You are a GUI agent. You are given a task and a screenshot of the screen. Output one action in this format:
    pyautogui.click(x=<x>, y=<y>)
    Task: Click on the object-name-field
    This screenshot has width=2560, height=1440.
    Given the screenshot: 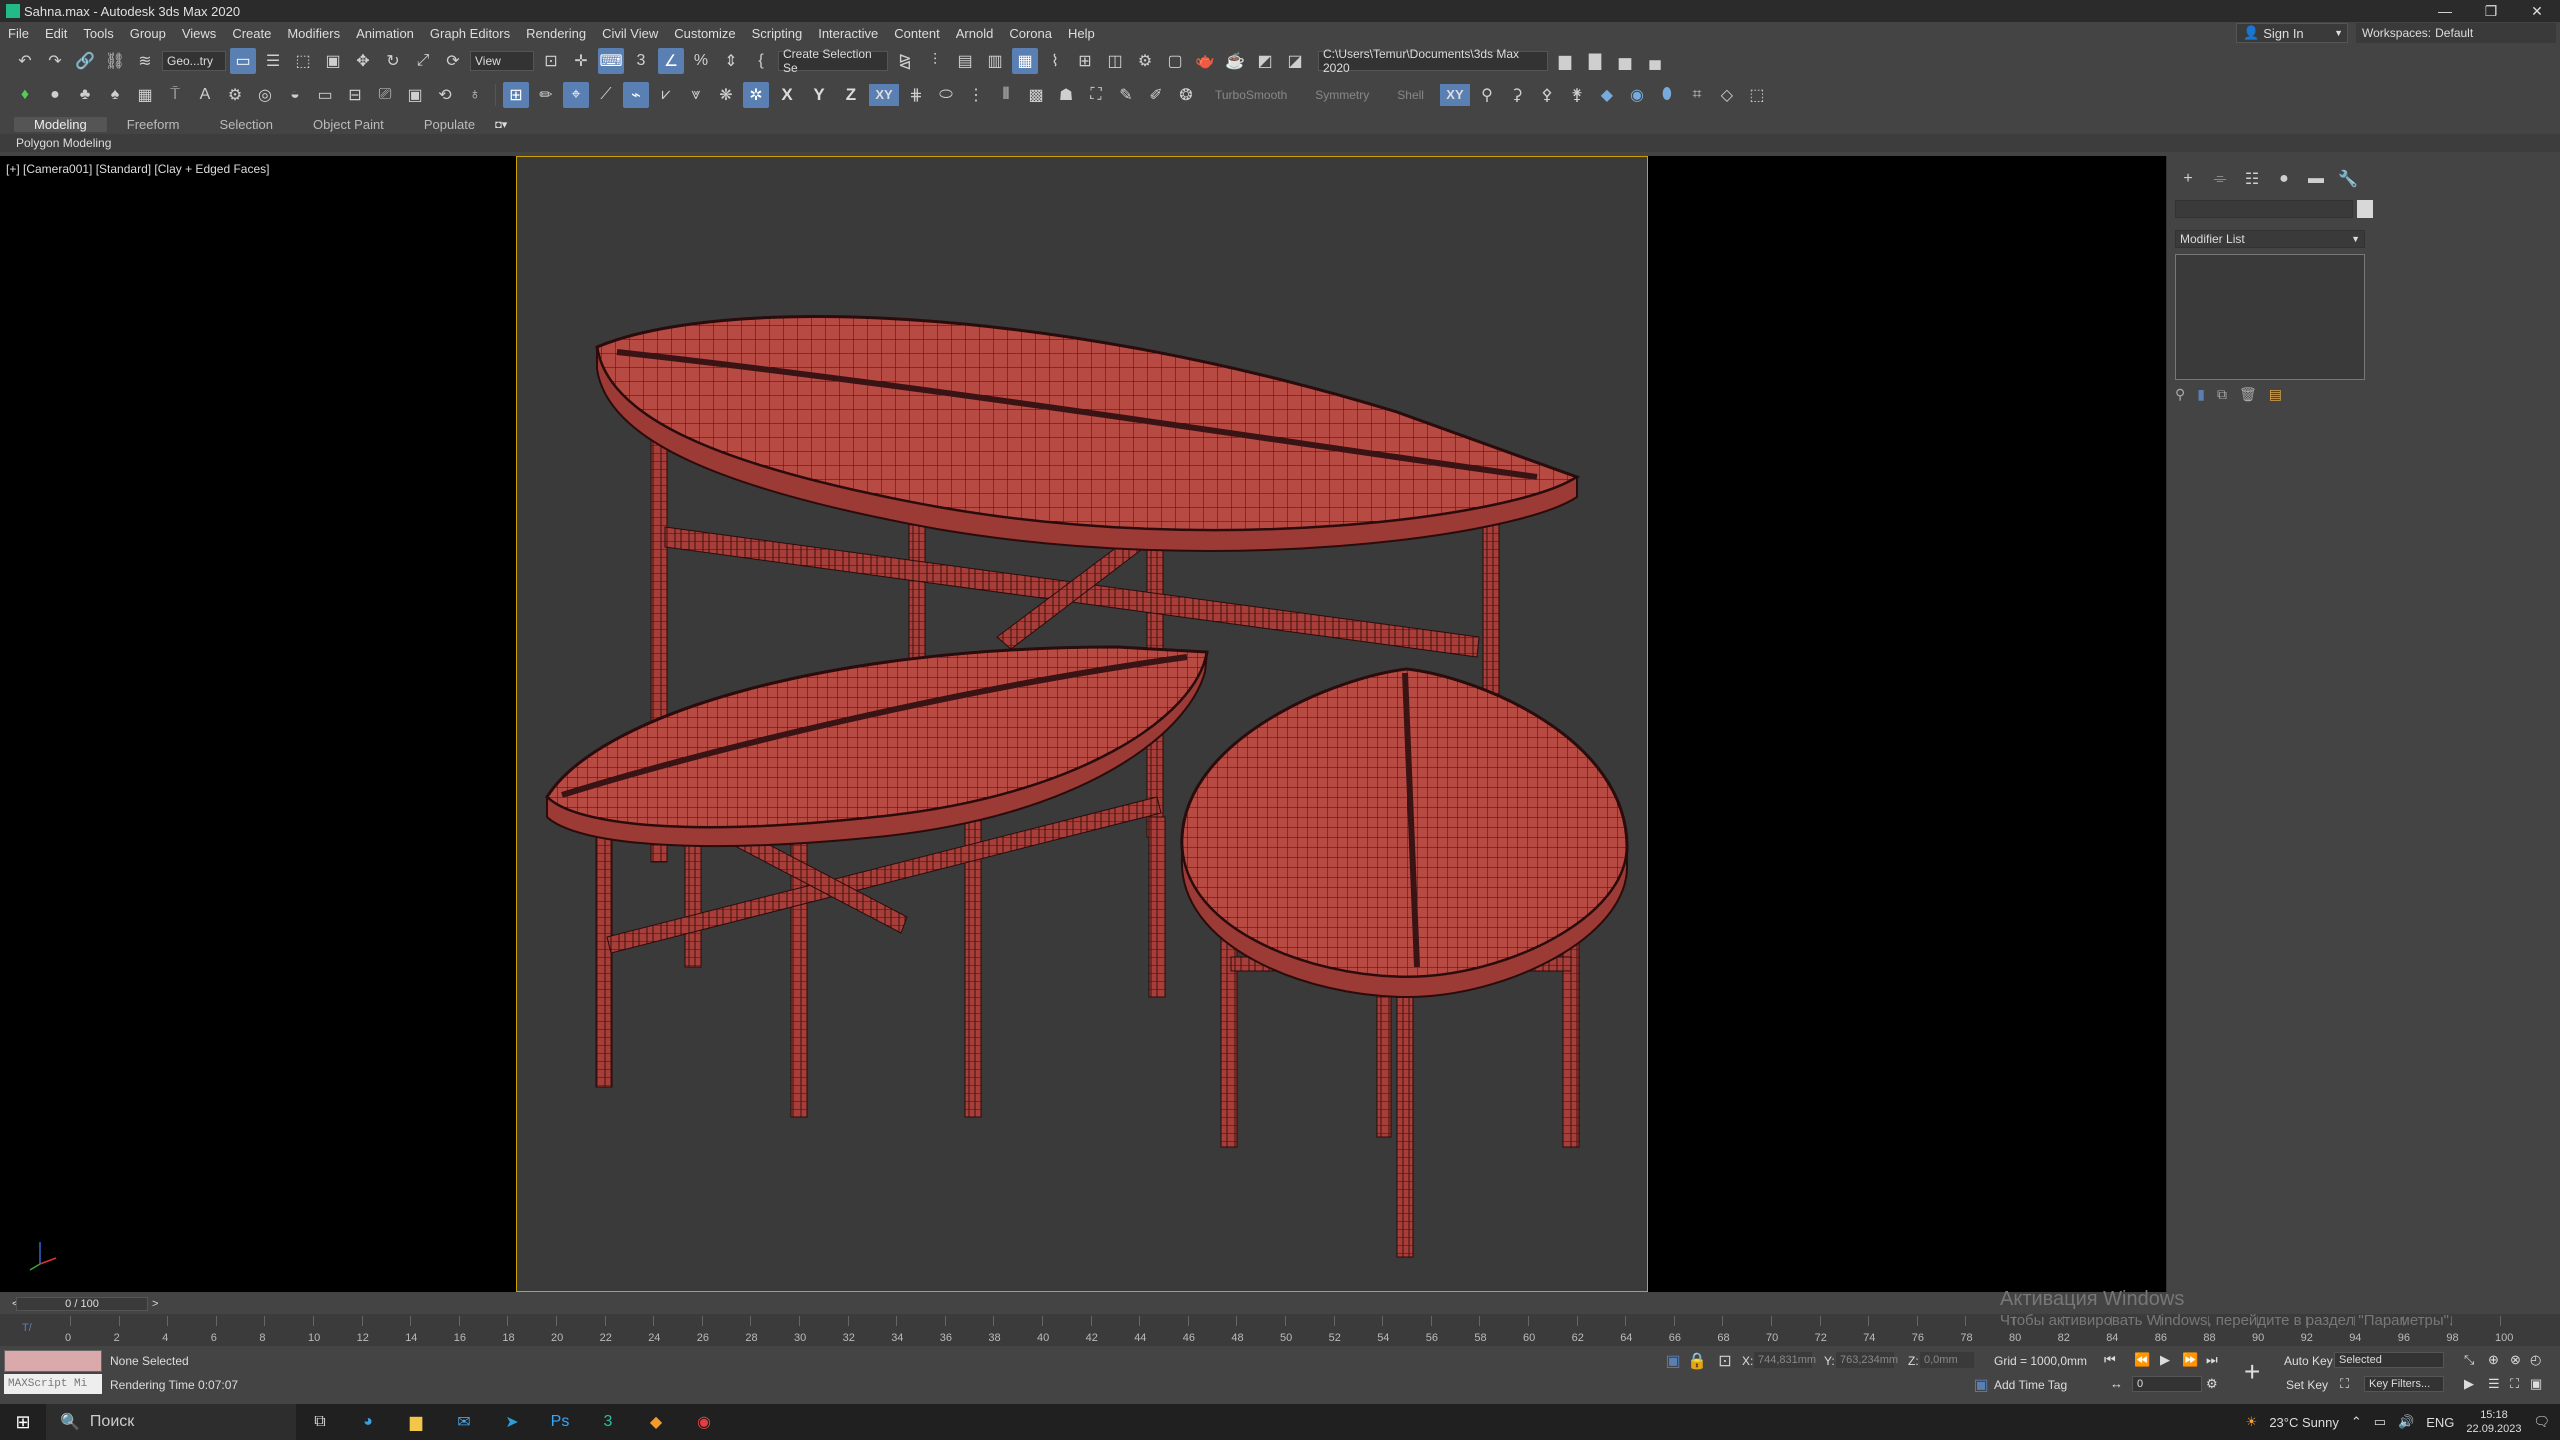 What is the action you would take?
    pyautogui.click(x=2264, y=209)
    